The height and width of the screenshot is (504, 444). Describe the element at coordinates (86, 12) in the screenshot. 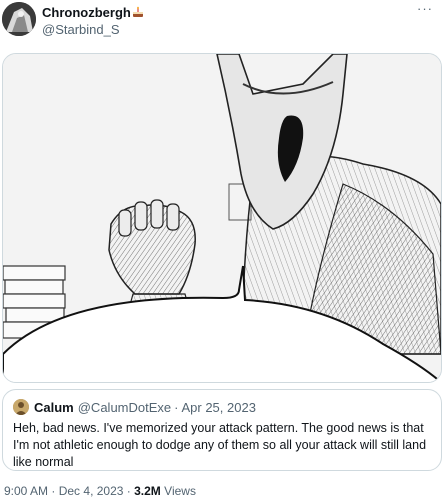

I see `display-name-text: Chronozbergh` at that location.